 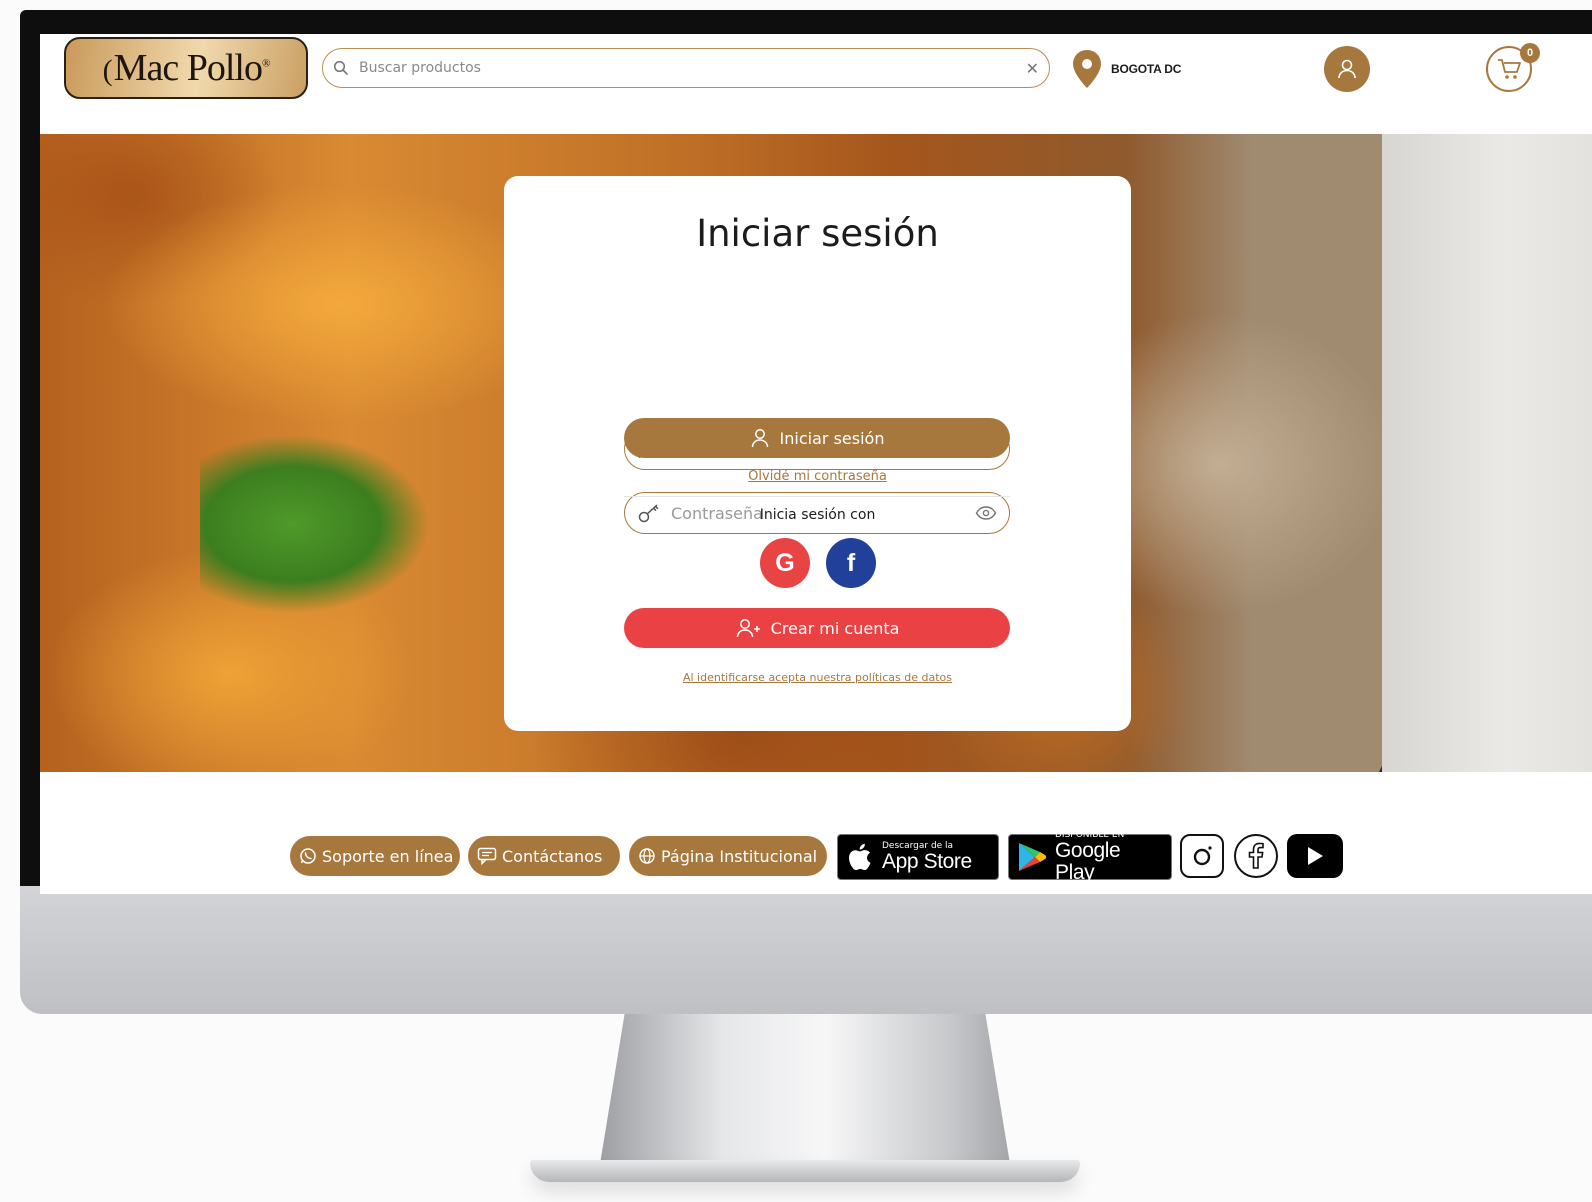 What do you see at coordinates (647, 856) in the screenshot?
I see `globe-icon` at bounding box center [647, 856].